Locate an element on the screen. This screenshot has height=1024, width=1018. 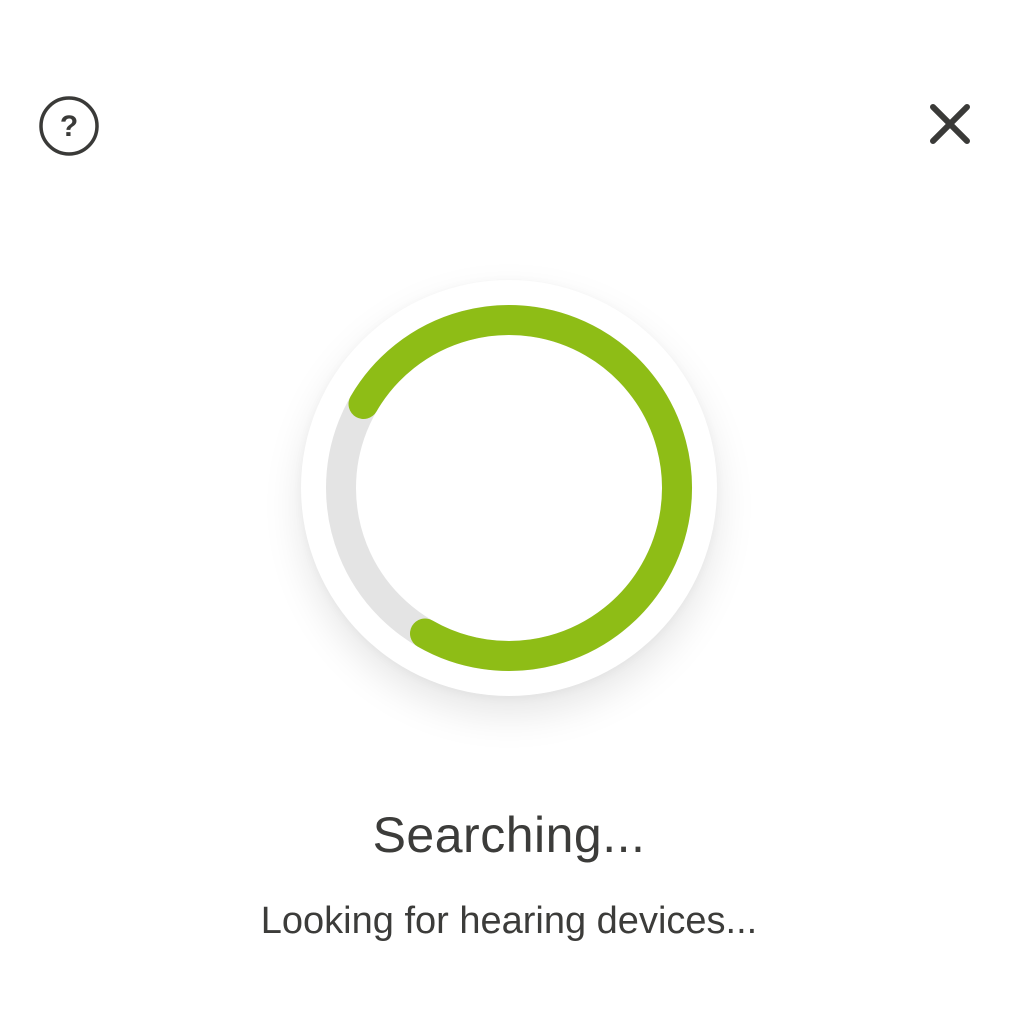
question-mark-glyph: ? is located at coordinates (69, 126).